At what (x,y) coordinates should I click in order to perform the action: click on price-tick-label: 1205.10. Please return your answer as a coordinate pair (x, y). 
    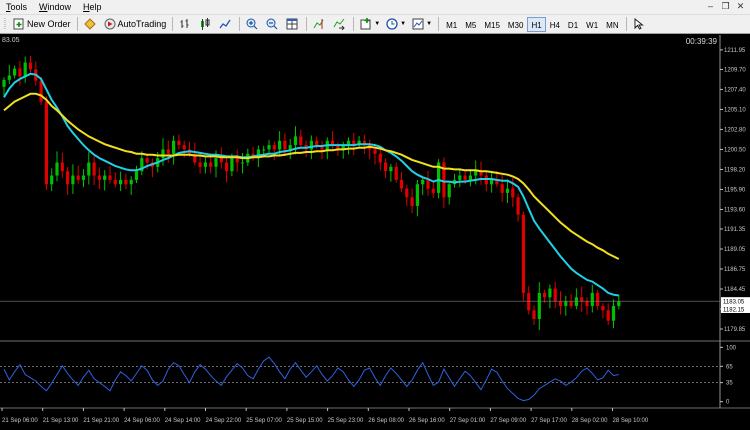
    Looking at the image, I should click on (735, 110).